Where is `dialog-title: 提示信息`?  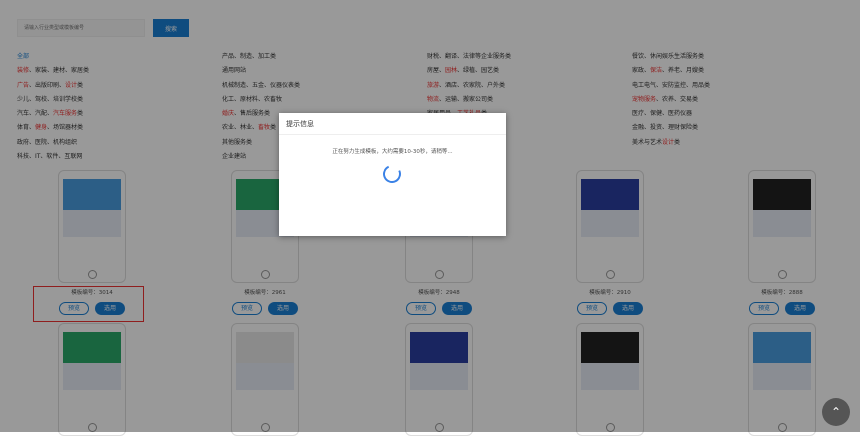
dialog-title: 提示信息 is located at coordinates (392, 124).